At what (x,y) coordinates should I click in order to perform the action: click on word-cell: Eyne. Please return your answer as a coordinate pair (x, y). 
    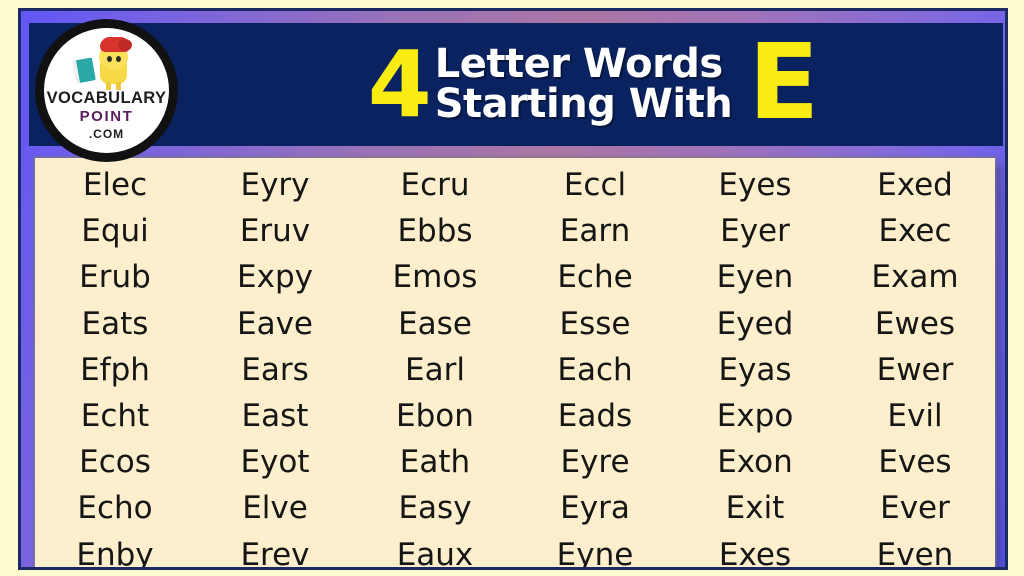
    Looking at the image, I should click on (595, 553).